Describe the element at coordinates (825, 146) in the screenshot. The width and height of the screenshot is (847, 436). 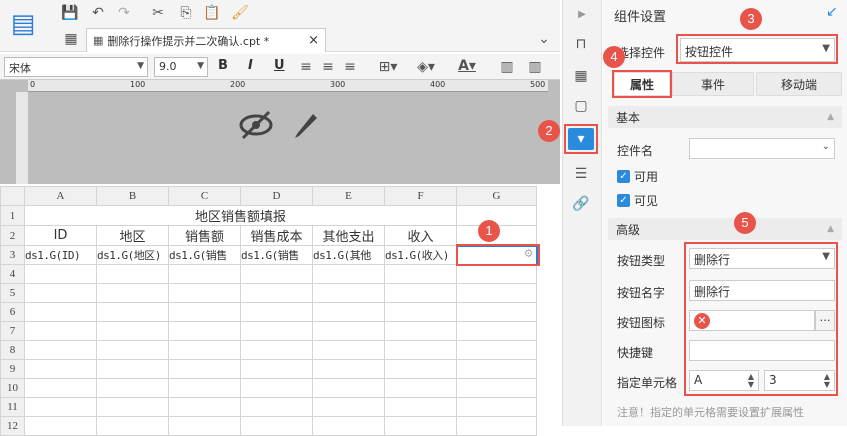
I see `chevron-down-icon: ⌄` at that location.